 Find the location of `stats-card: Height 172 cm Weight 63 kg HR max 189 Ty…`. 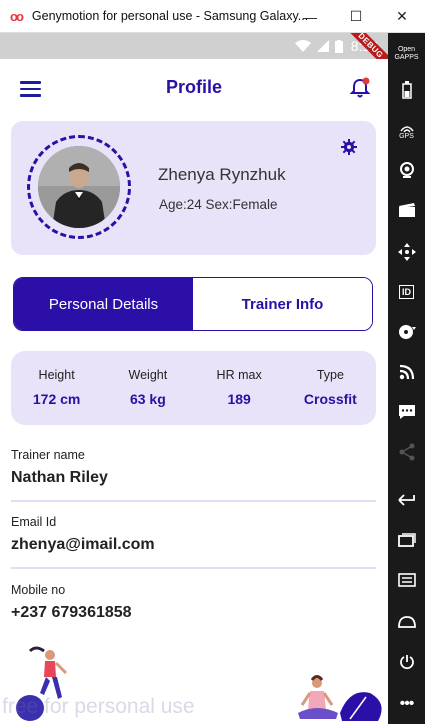

stats-card: Height 172 cm Weight 63 kg HR max 189 Ty… is located at coordinates (193, 388).